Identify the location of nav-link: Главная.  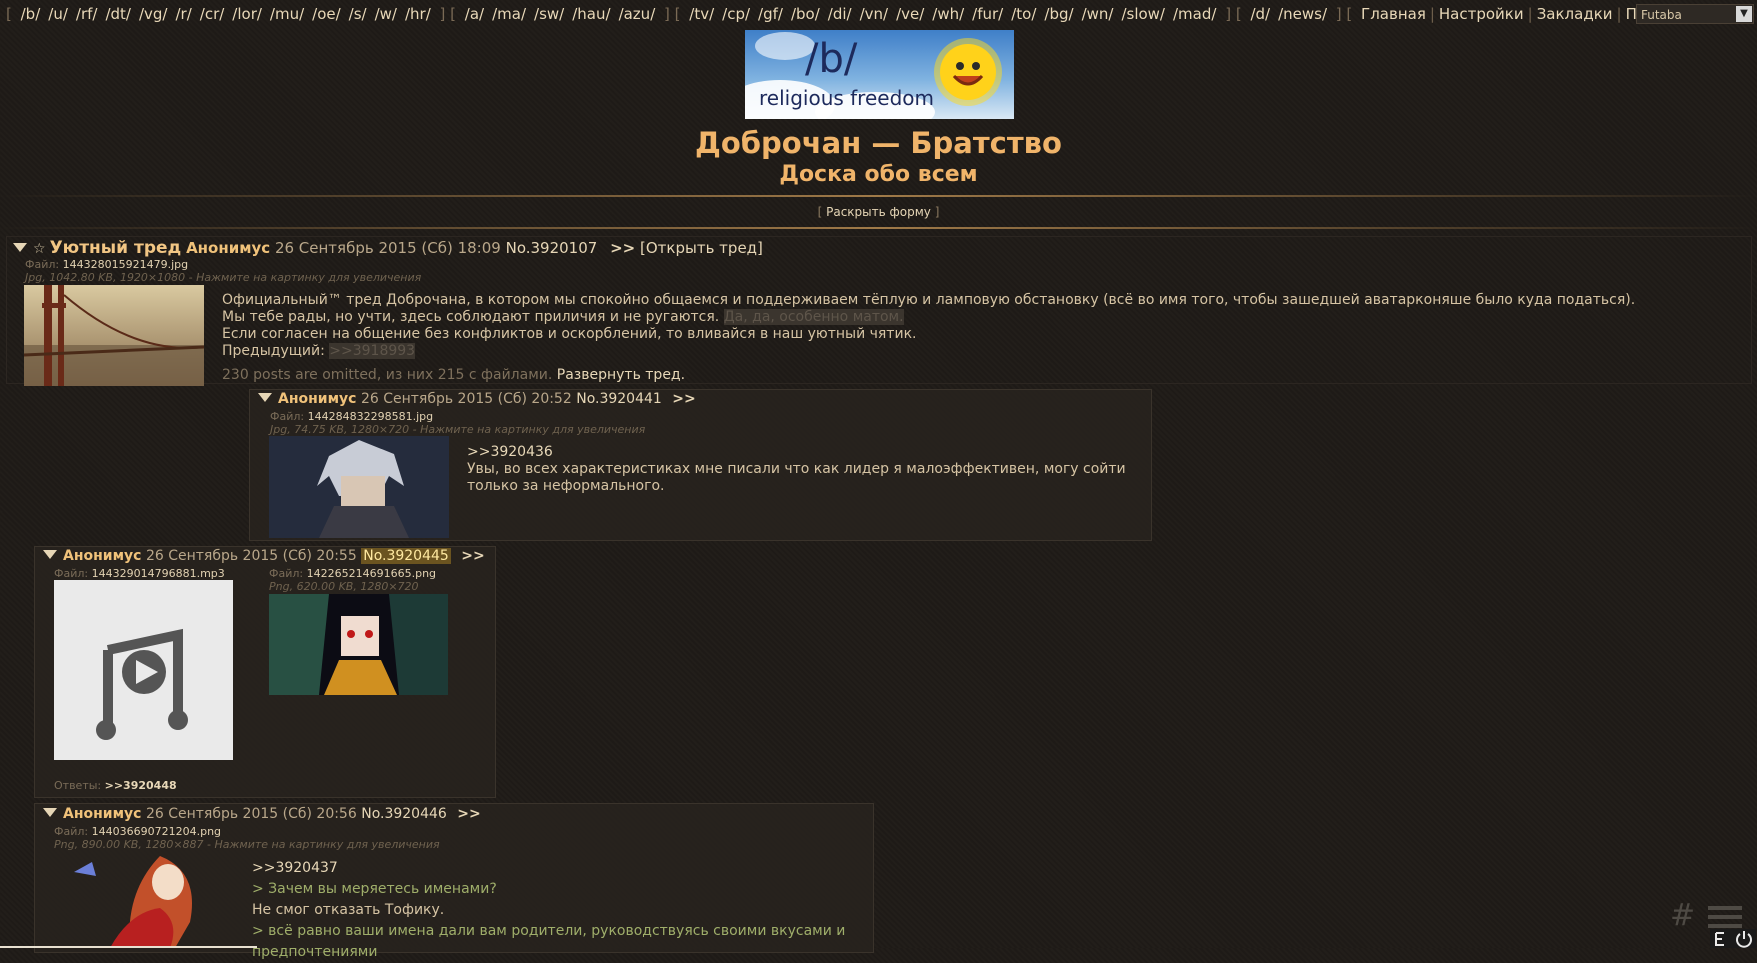
(1393, 14).